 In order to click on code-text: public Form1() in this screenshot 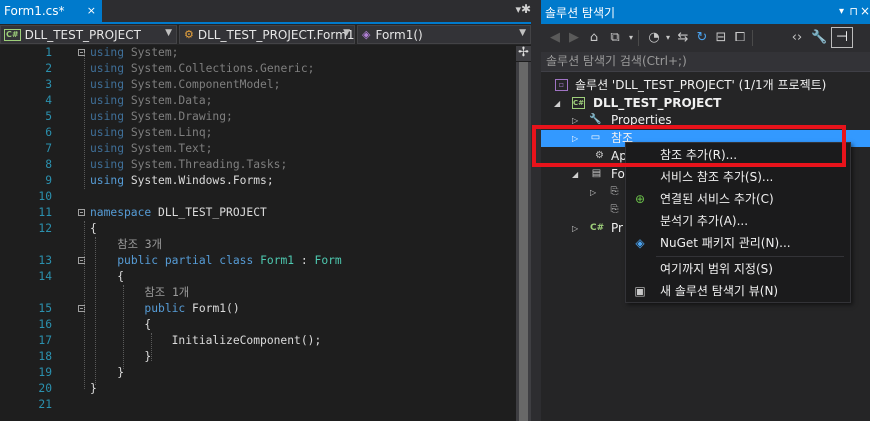, I will do `click(164, 309)`.